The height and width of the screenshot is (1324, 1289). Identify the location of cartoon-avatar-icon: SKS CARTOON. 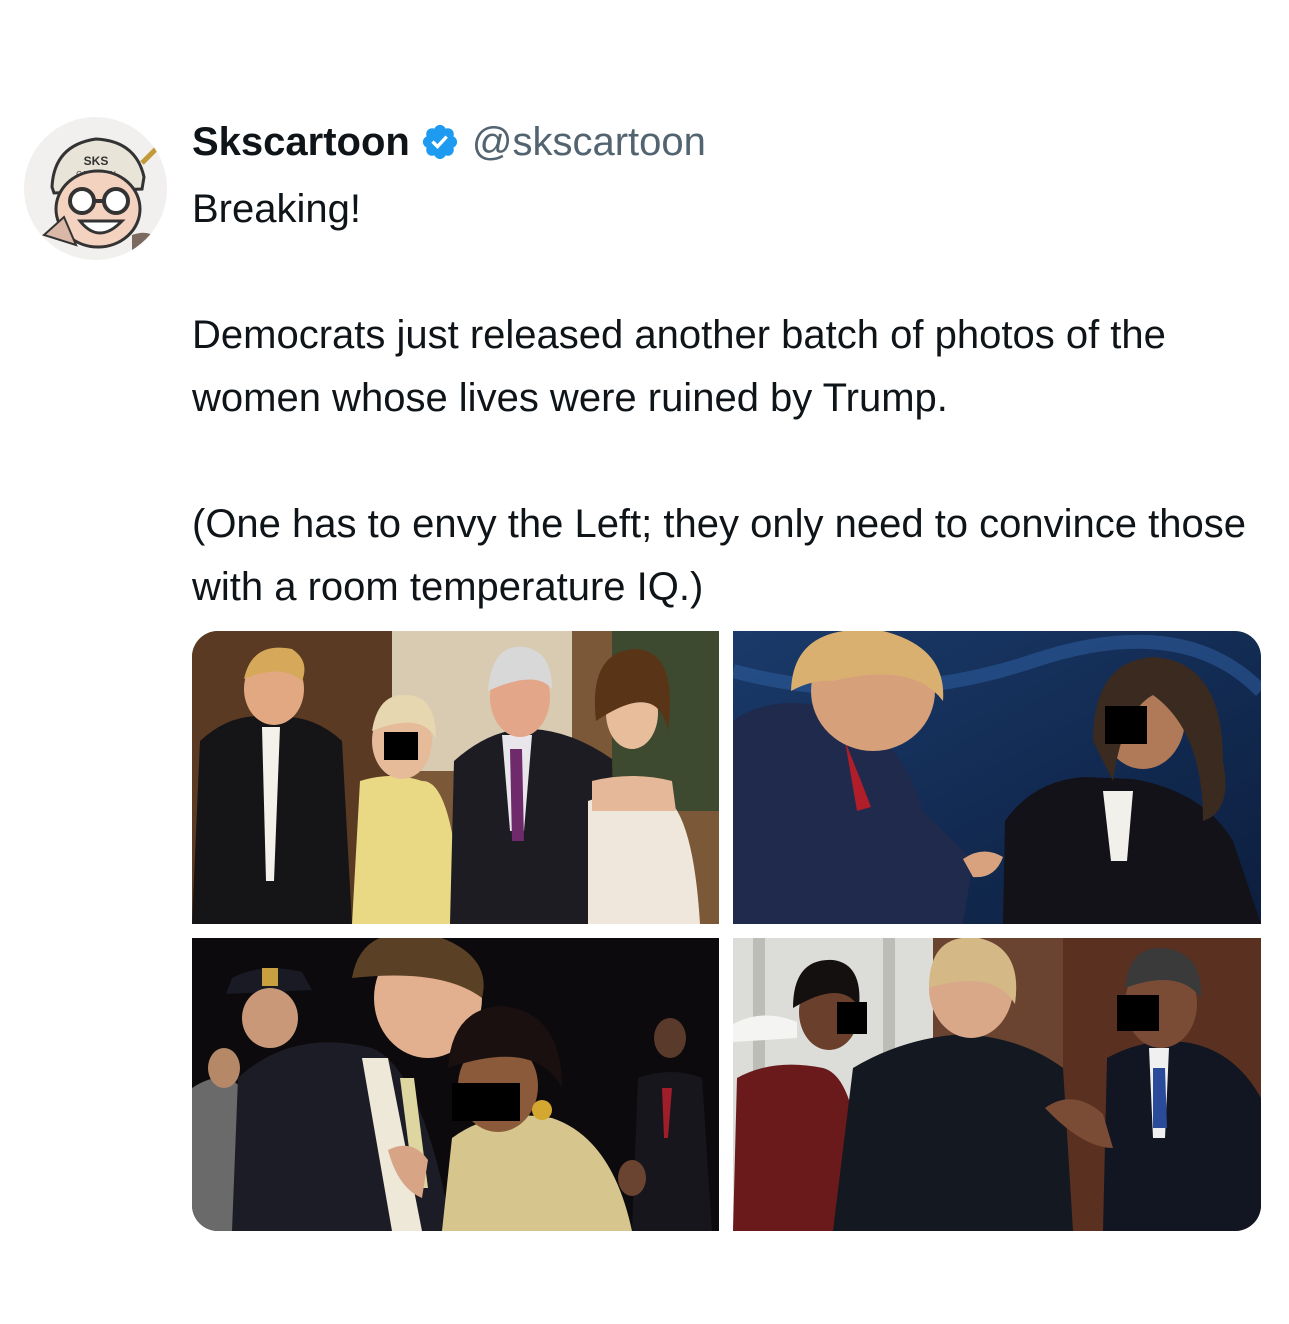
(95, 188).